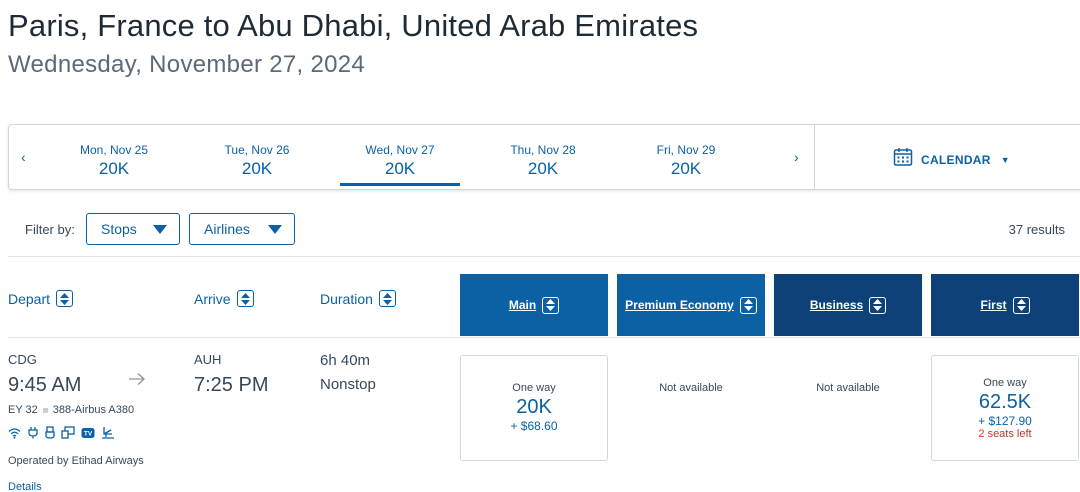  I want to click on flight-number: EY 32, so click(23, 410).